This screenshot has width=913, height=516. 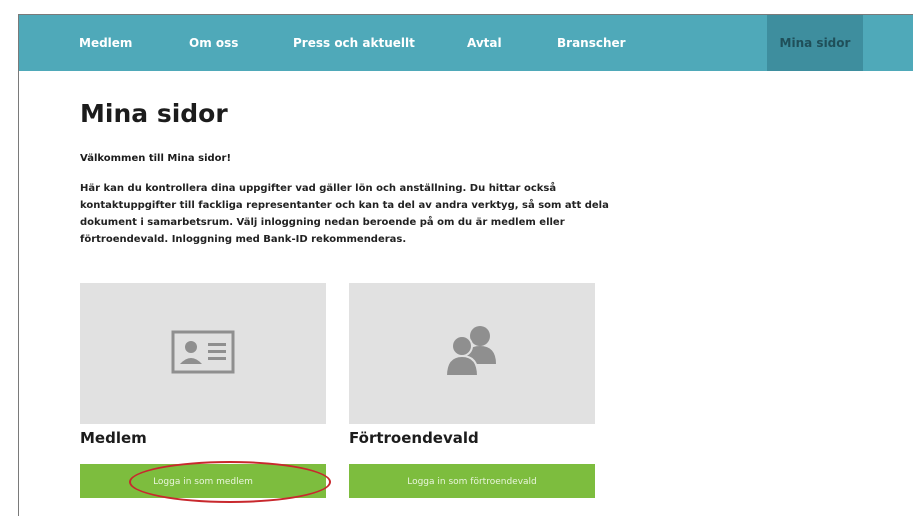 What do you see at coordinates (484, 43) in the screenshot?
I see `nav-item-avtal: Avtal` at bounding box center [484, 43].